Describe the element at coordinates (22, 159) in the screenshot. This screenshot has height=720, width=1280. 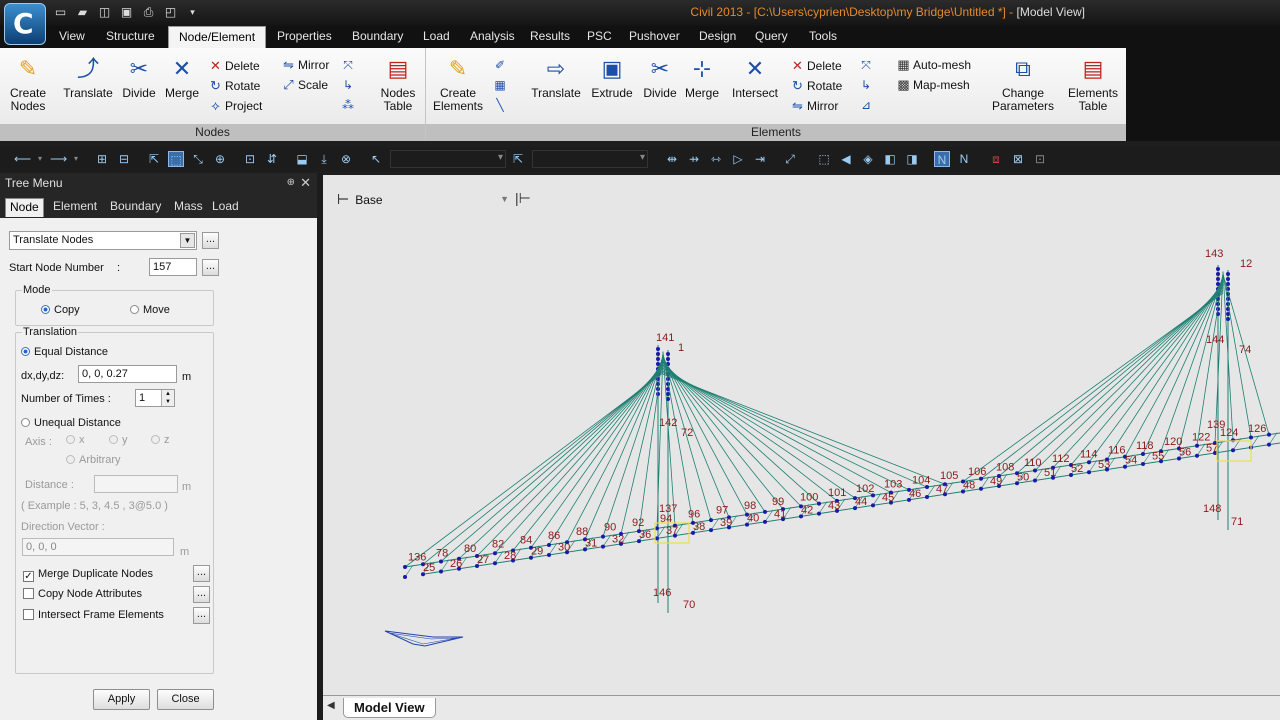
I see `undo-icon: ⟵` at that location.